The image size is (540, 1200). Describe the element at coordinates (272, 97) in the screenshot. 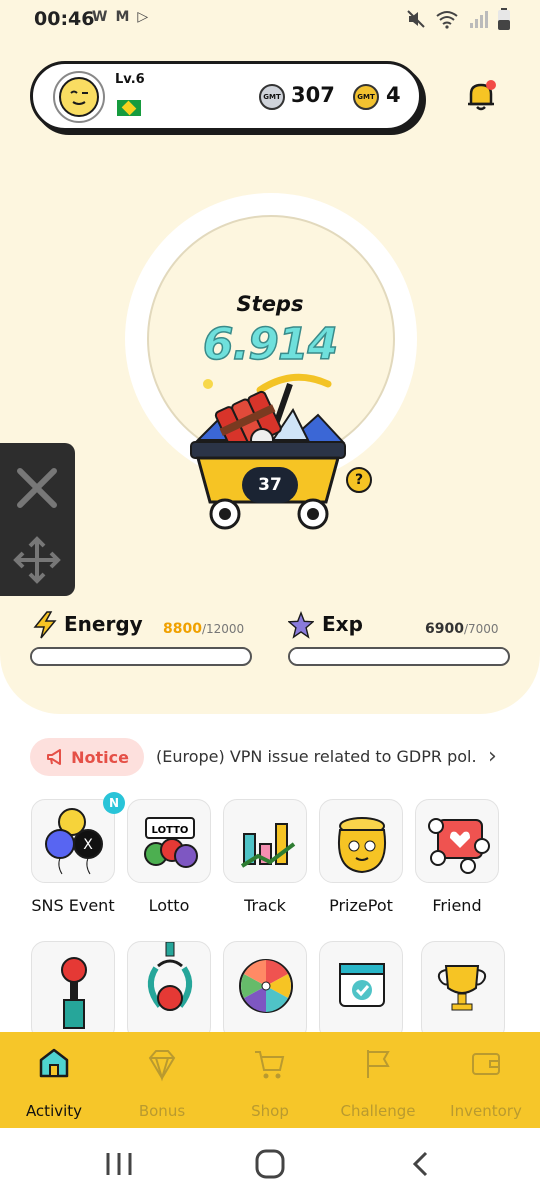

I see `silver-coin-icon: GMT` at that location.